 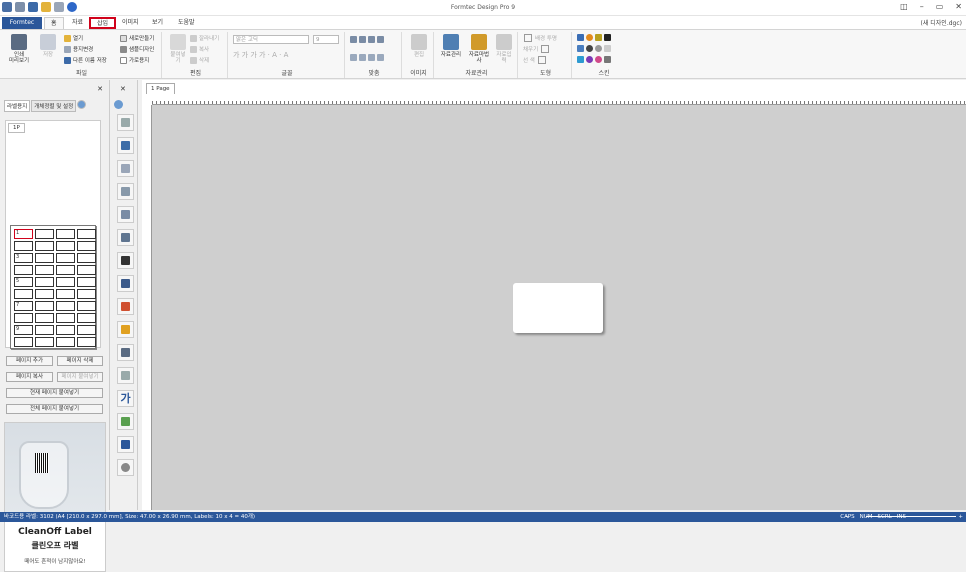 I want to click on font-format-tools: 가 가 가 가 · A · A, so click(x=260, y=55).